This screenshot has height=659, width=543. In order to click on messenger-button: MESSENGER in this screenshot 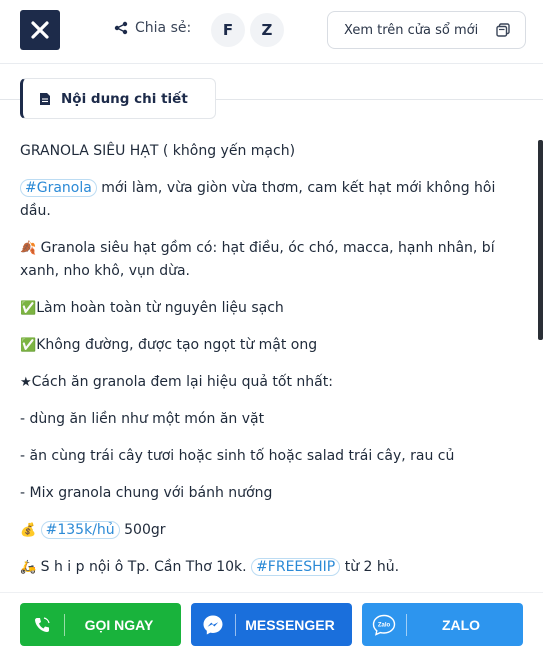, I will do `click(271, 624)`.